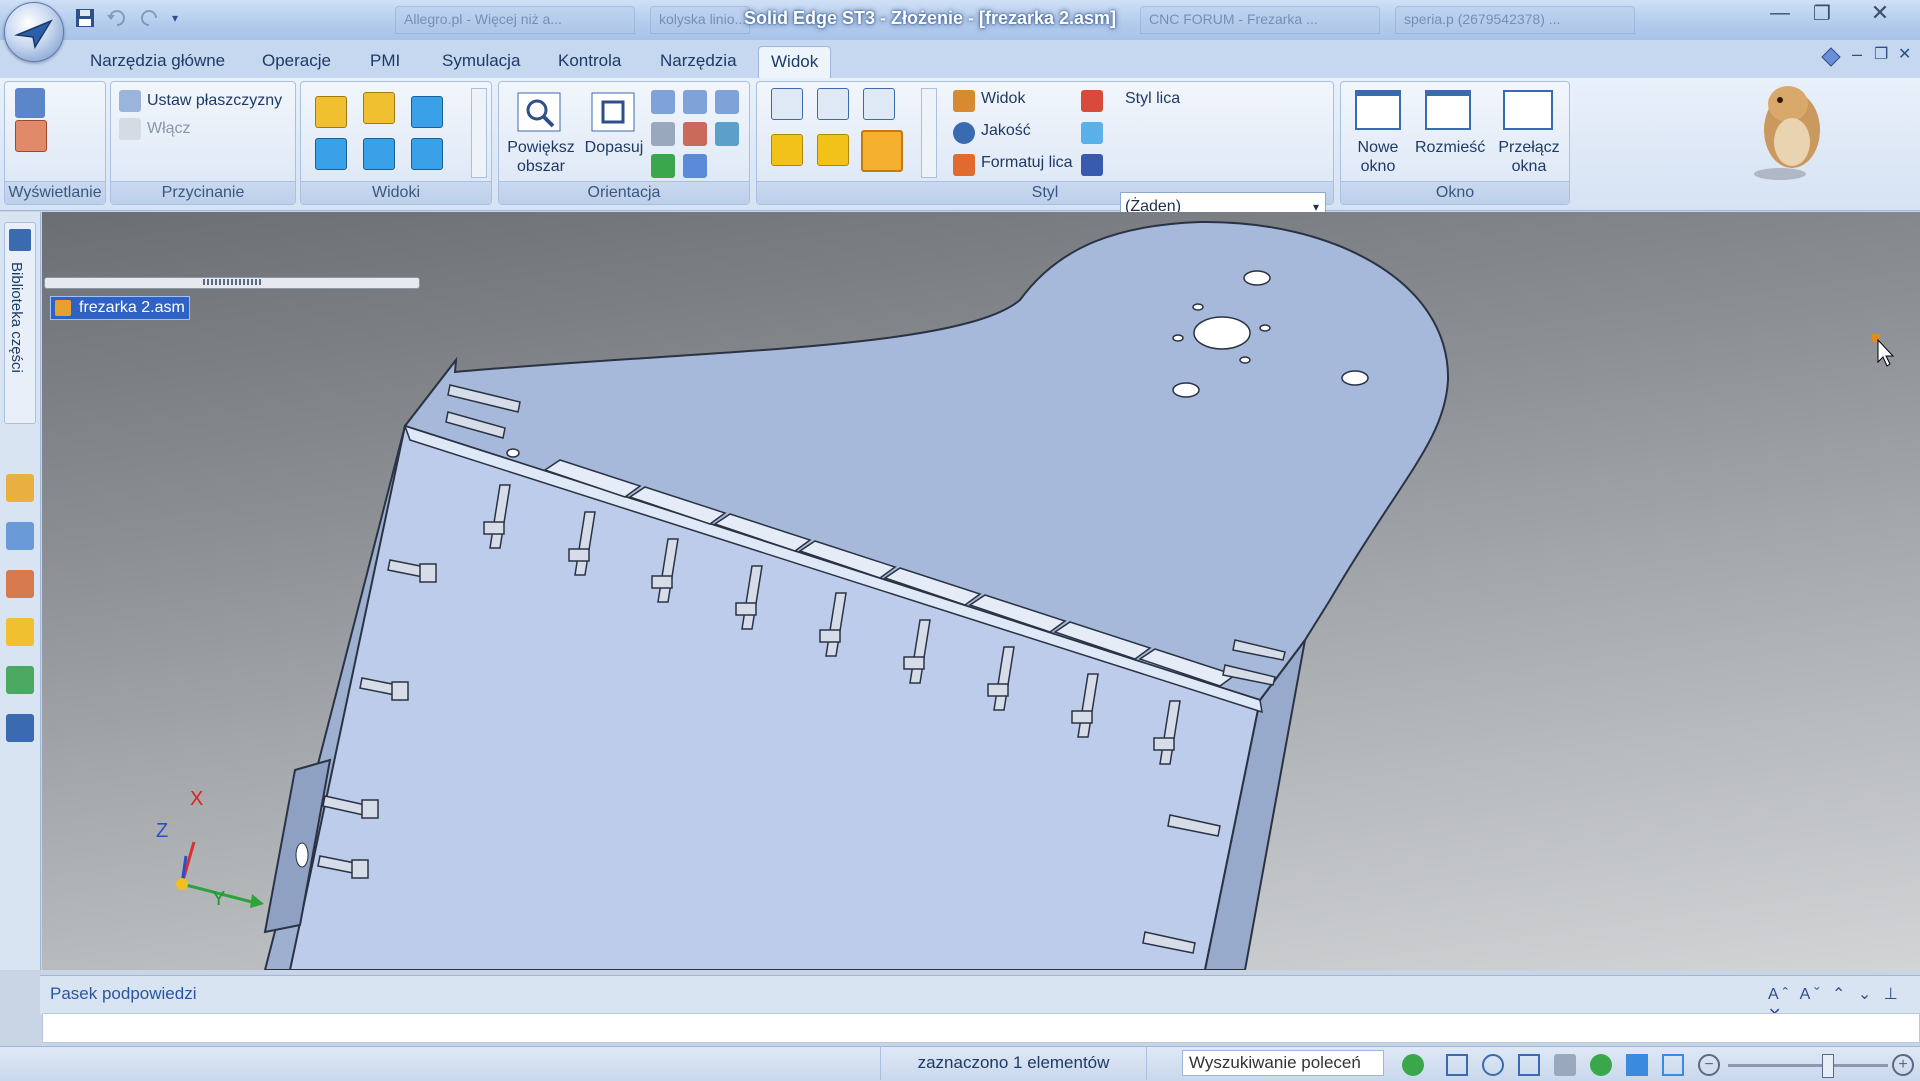  I want to click on quality-icon, so click(964, 133).